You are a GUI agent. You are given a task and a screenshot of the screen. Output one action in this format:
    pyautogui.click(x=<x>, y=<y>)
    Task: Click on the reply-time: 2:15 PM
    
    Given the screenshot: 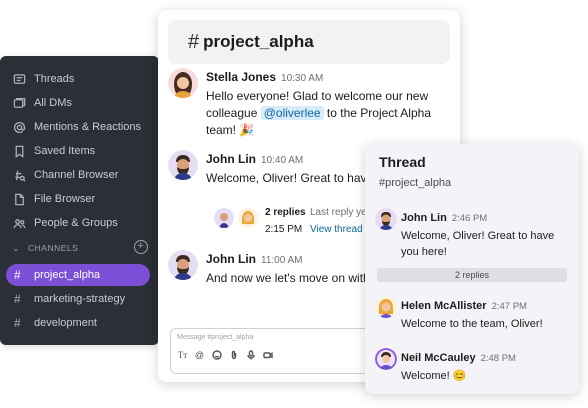 What is the action you would take?
    pyautogui.click(x=284, y=229)
    